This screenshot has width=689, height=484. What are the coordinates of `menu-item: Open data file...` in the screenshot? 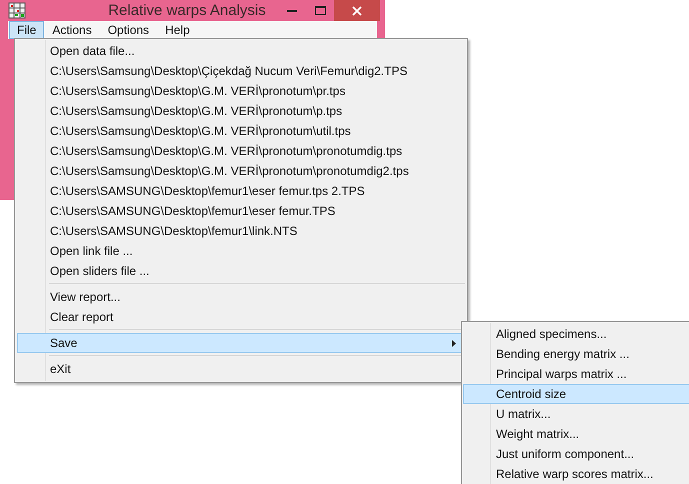 It's located at (241, 51).